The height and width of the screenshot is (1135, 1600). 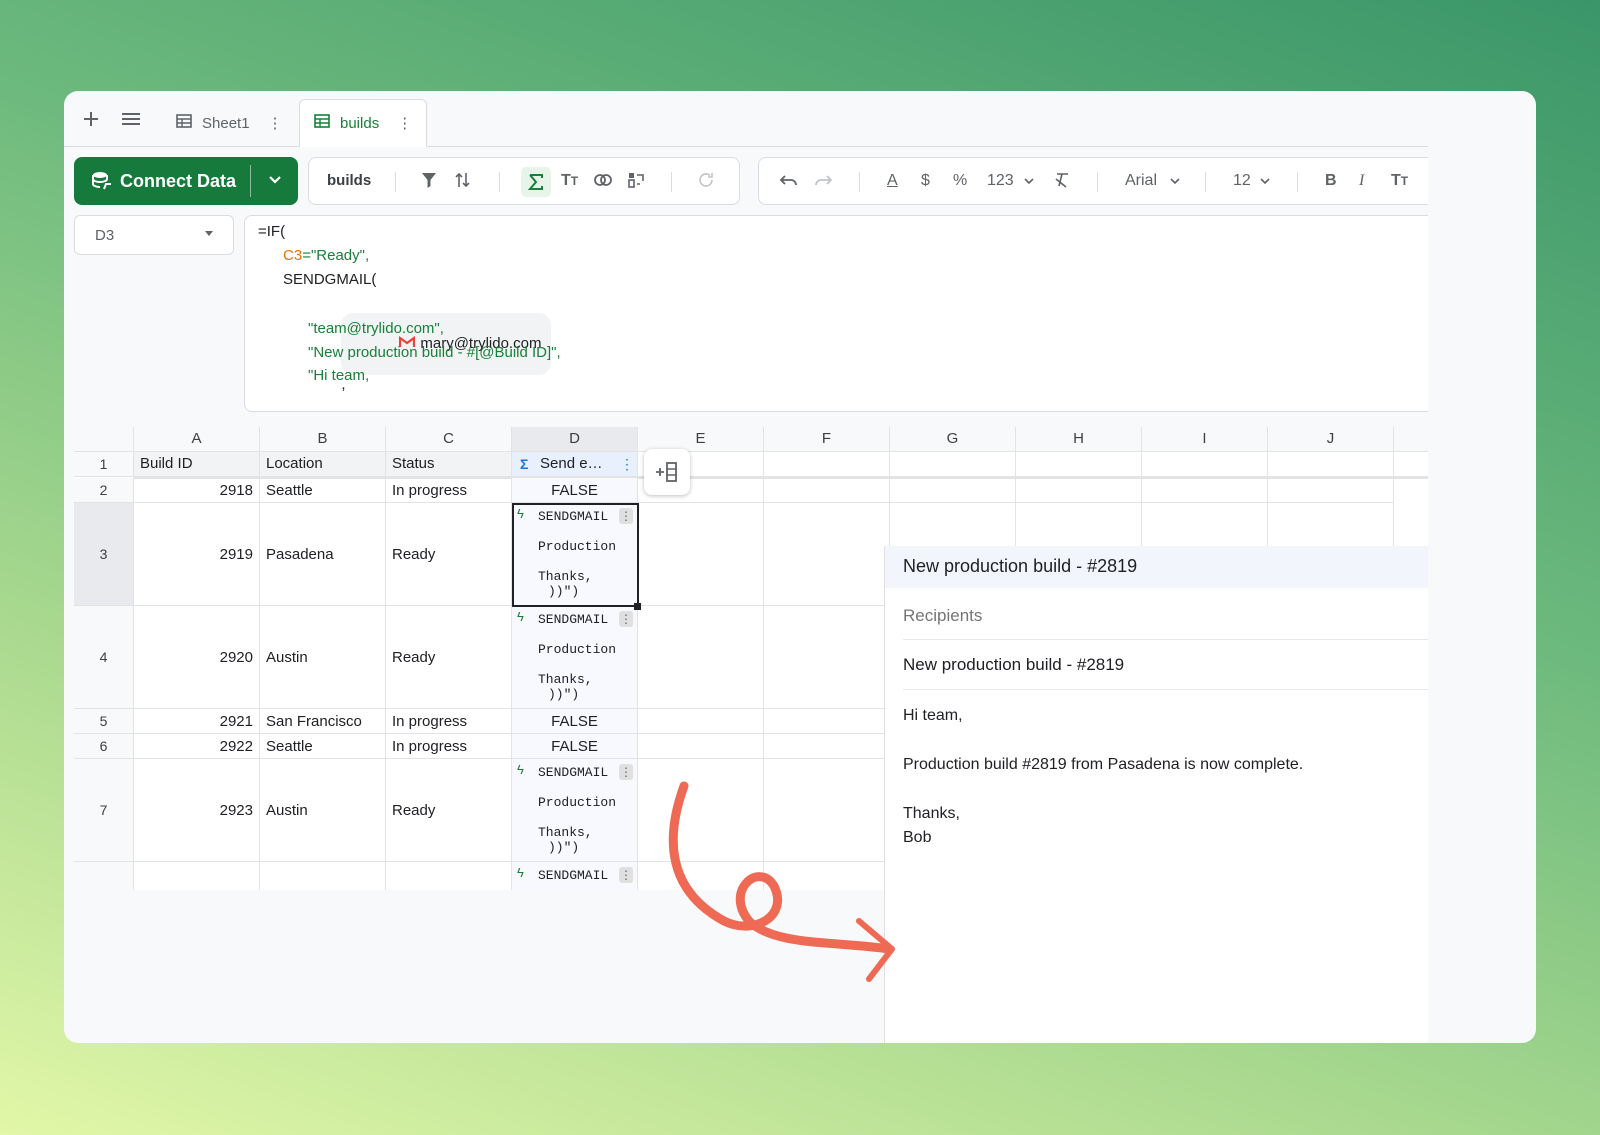 What do you see at coordinates (1062, 183) in the screenshot?
I see `clear-format-icon` at bounding box center [1062, 183].